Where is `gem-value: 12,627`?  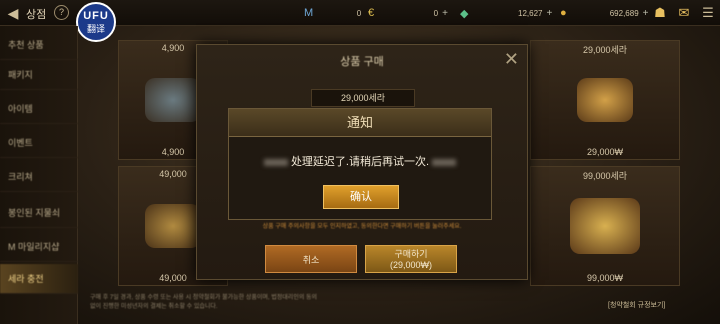 gem-value: 12,627 is located at coordinates (530, 13).